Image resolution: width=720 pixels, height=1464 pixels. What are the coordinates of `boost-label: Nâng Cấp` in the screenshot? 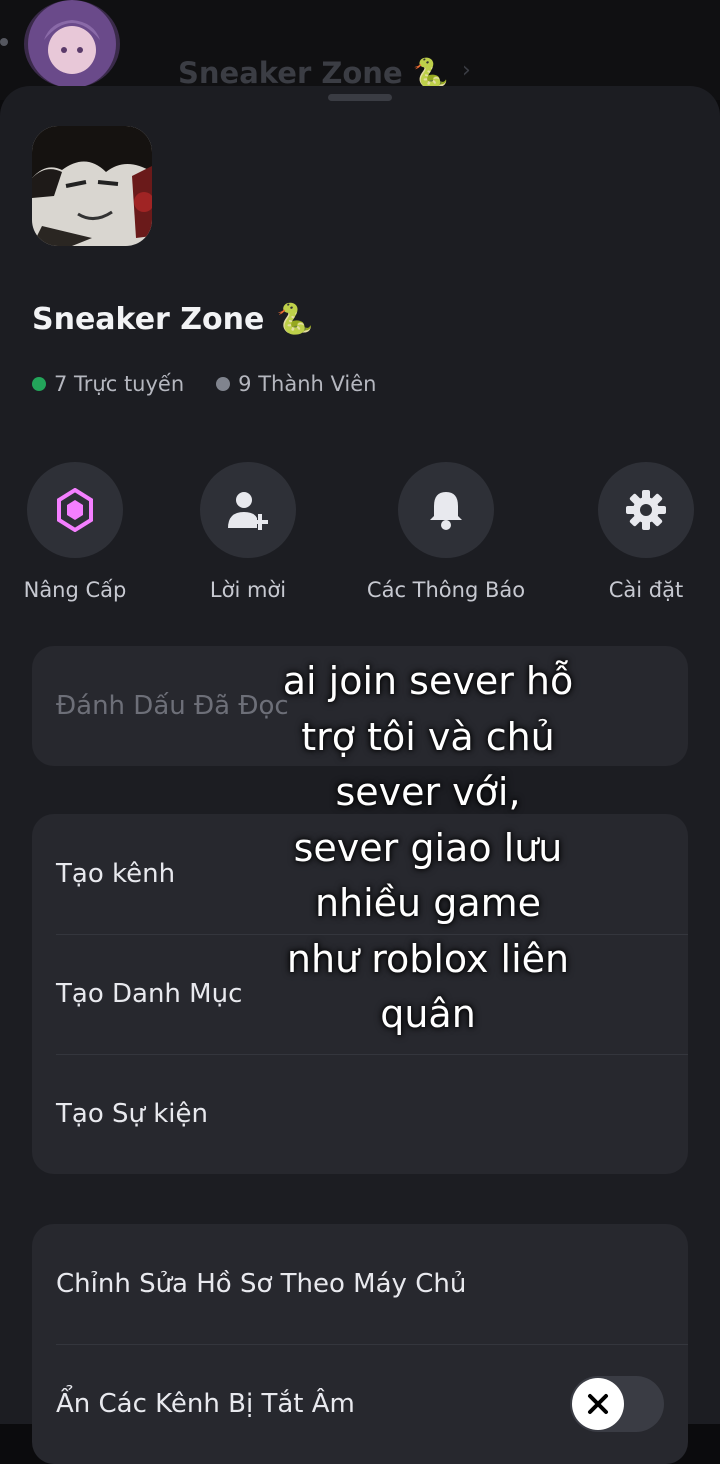 It's located at (75, 590).